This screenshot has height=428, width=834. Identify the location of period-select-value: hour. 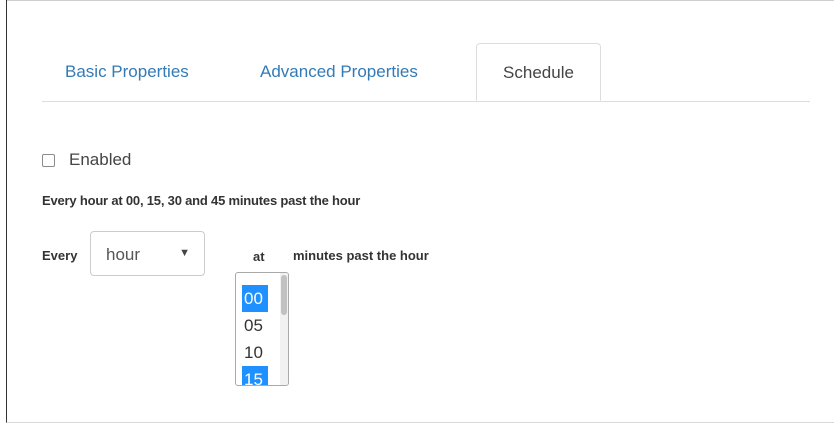
(123, 254).